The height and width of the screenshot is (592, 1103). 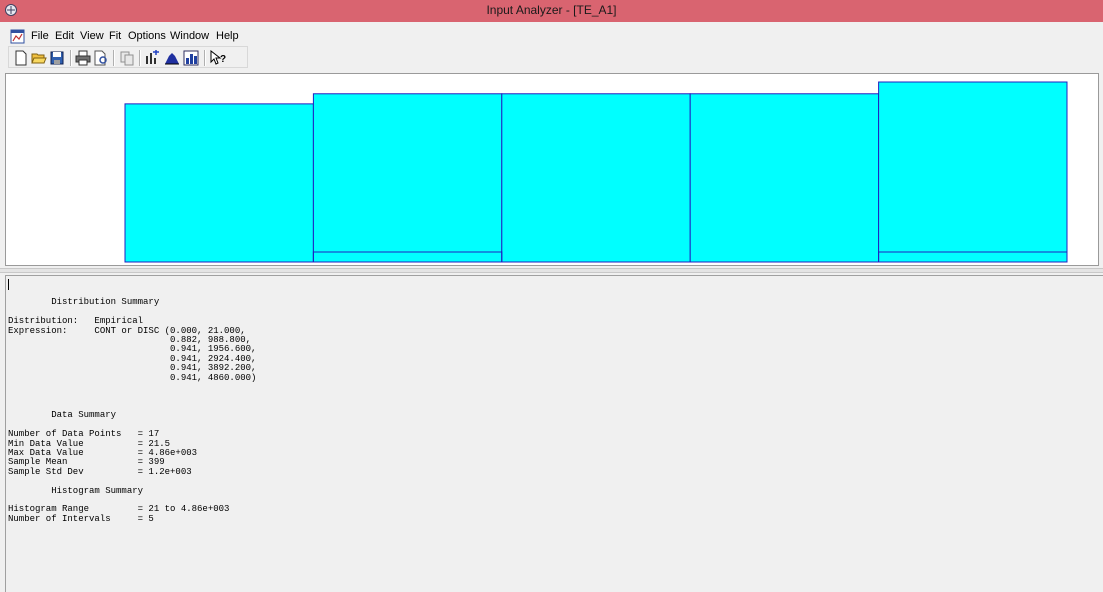 What do you see at coordinates (101, 58) in the screenshot?
I see `print-preview-icon` at bounding box center [101, 58].